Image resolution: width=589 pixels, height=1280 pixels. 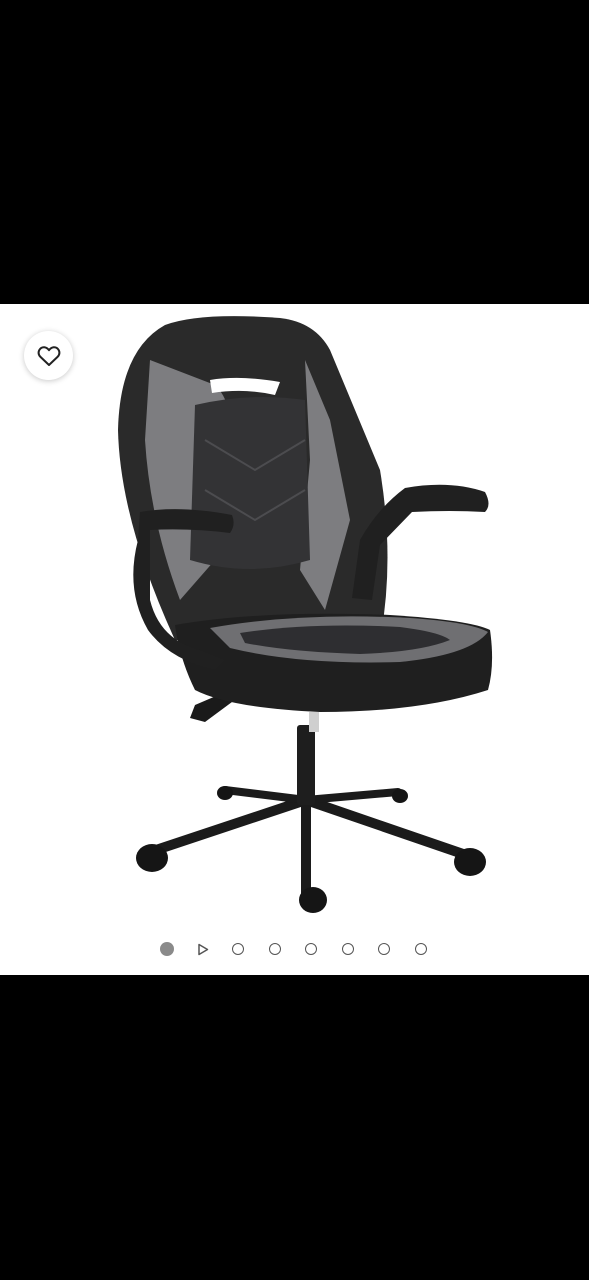 I want to click on heart-outline-icon, so click(x=48, y=355).